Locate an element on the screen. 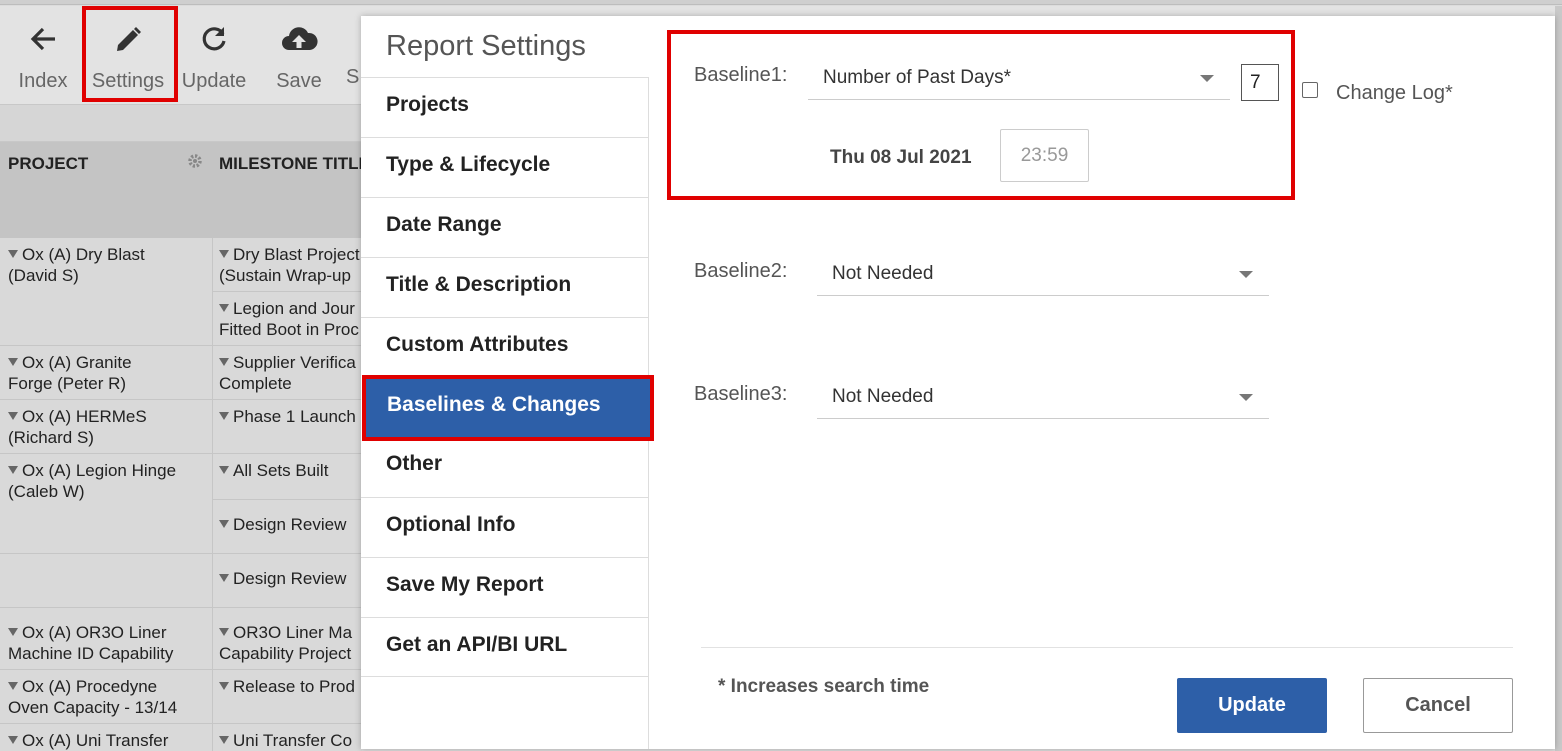 The image size is (1562, 751). save-toolbar-label: Save is located at coordinates (299, 81).